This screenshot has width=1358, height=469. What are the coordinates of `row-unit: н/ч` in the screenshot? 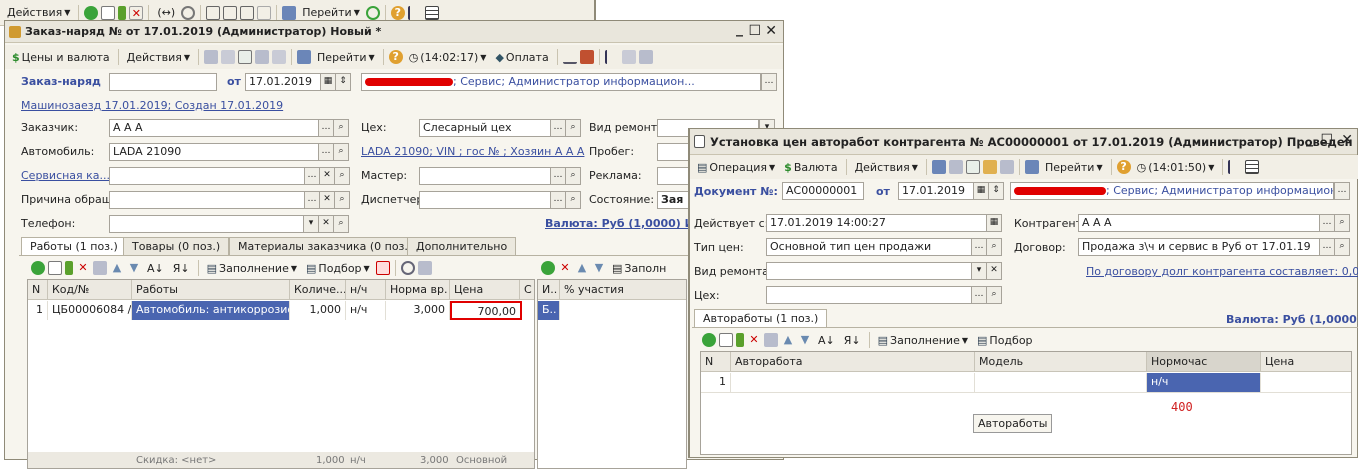 It's located at (1204, 382).